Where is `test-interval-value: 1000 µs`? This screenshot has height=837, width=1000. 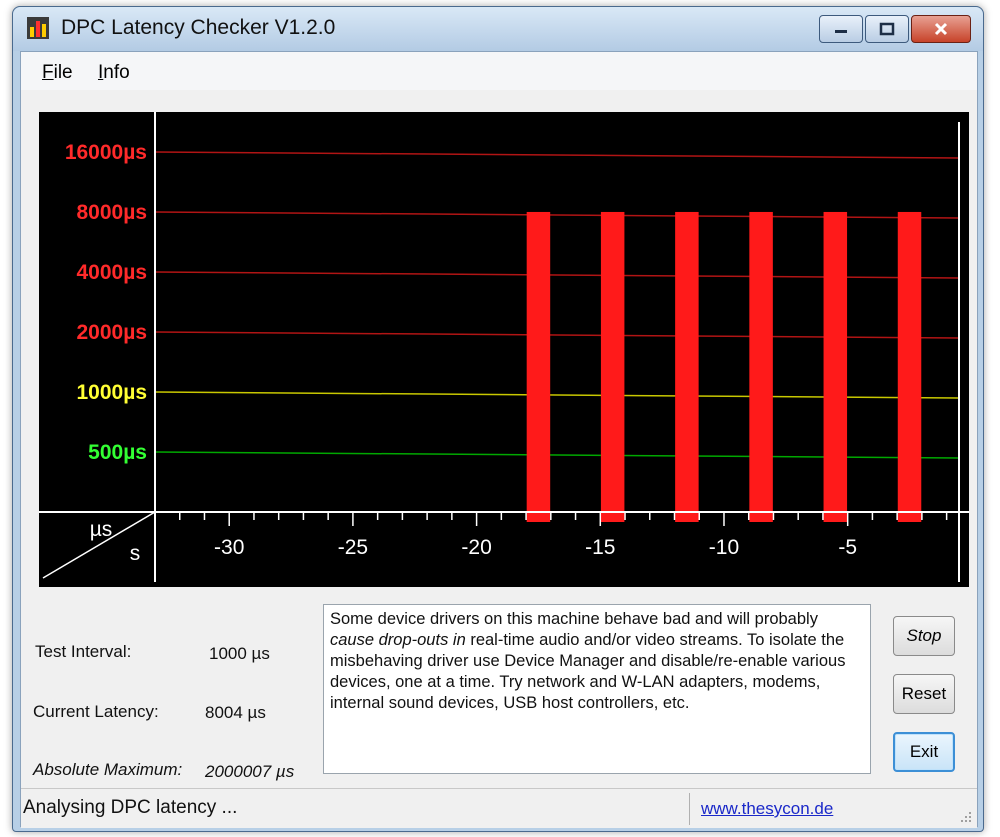
test-interval-value: 1000 µs is located at coordinates (239, 653).